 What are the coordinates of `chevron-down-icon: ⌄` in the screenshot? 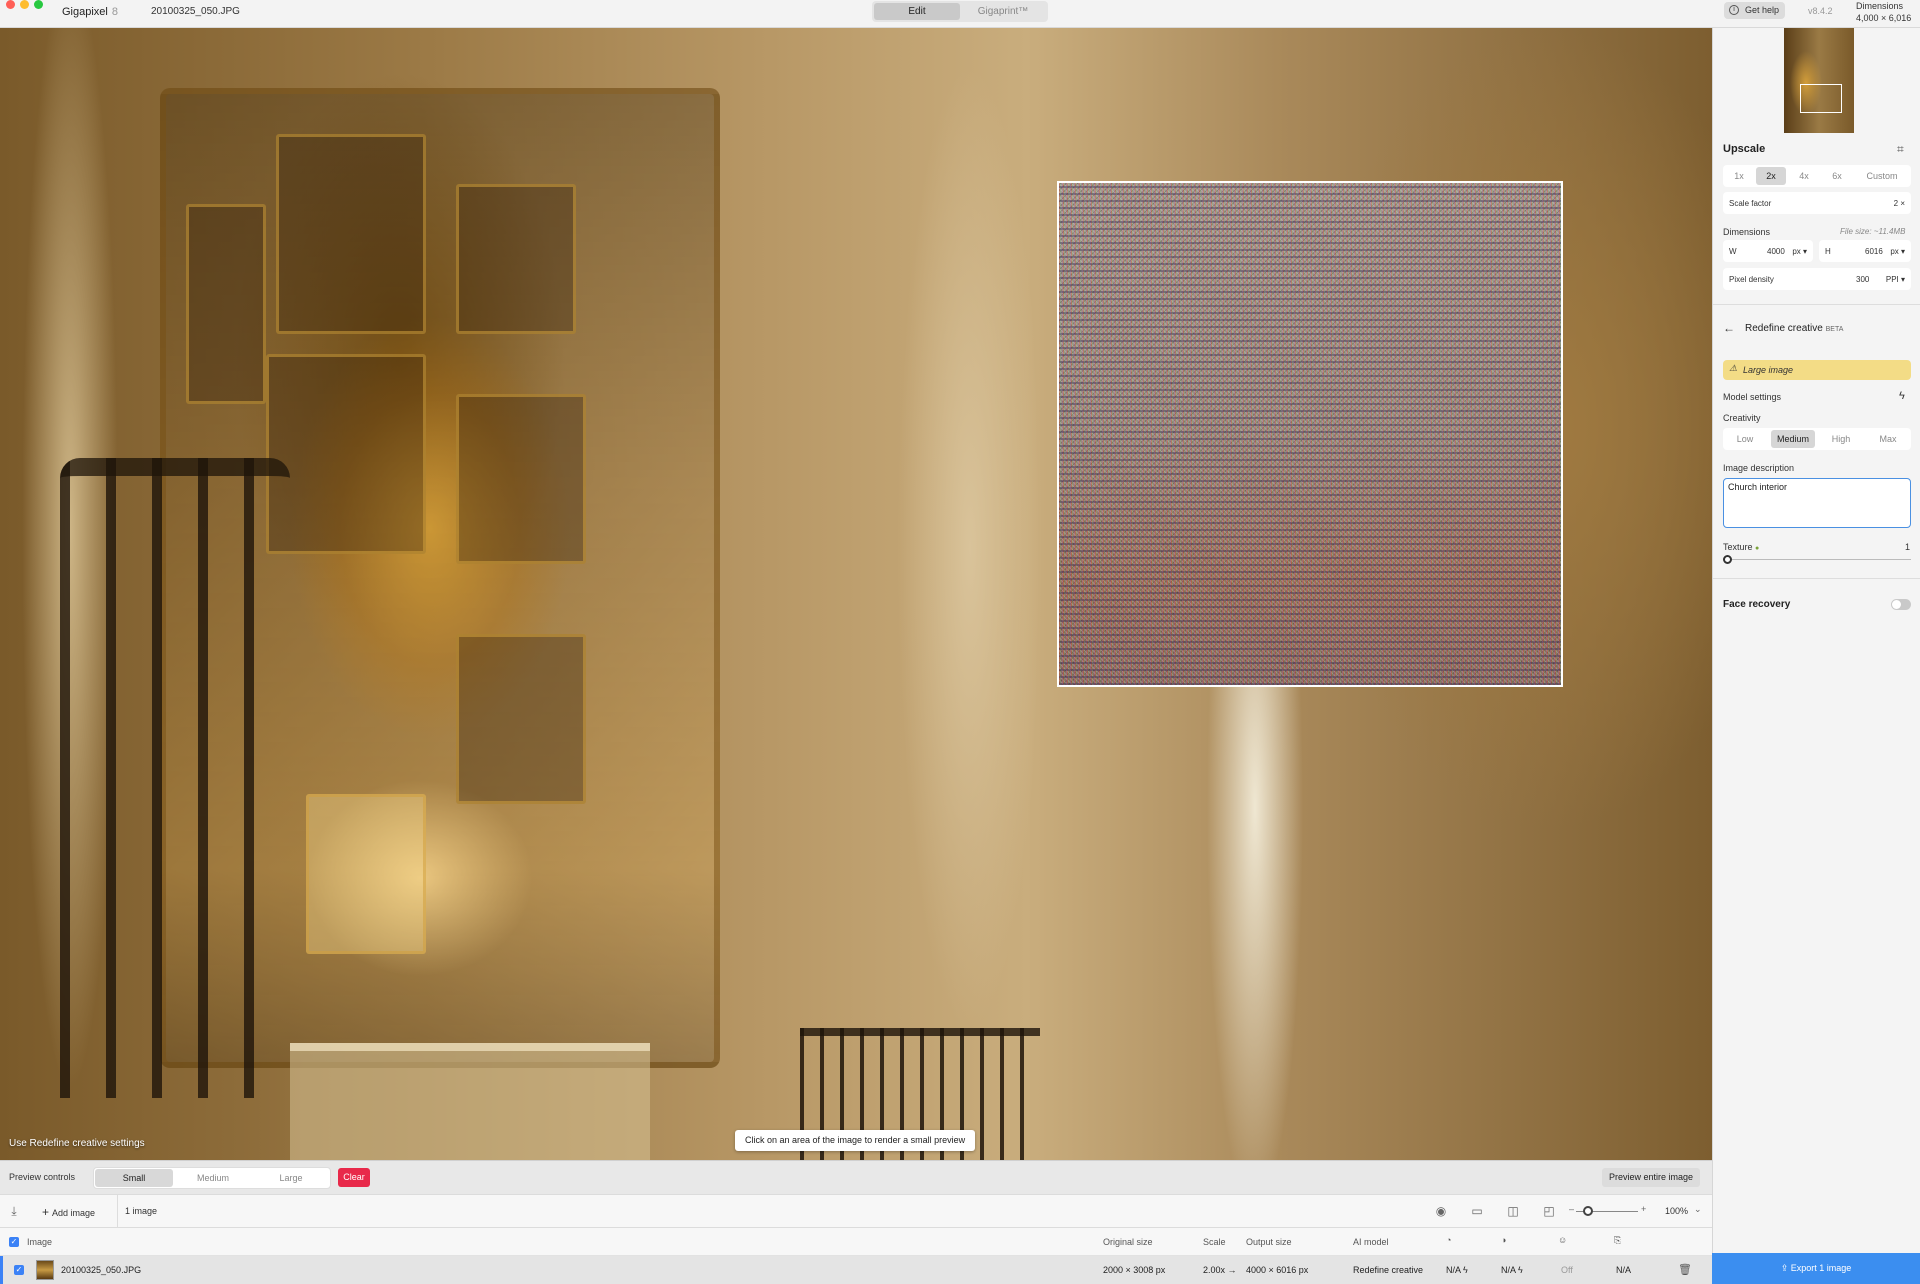 It's located at (1698, 1209).